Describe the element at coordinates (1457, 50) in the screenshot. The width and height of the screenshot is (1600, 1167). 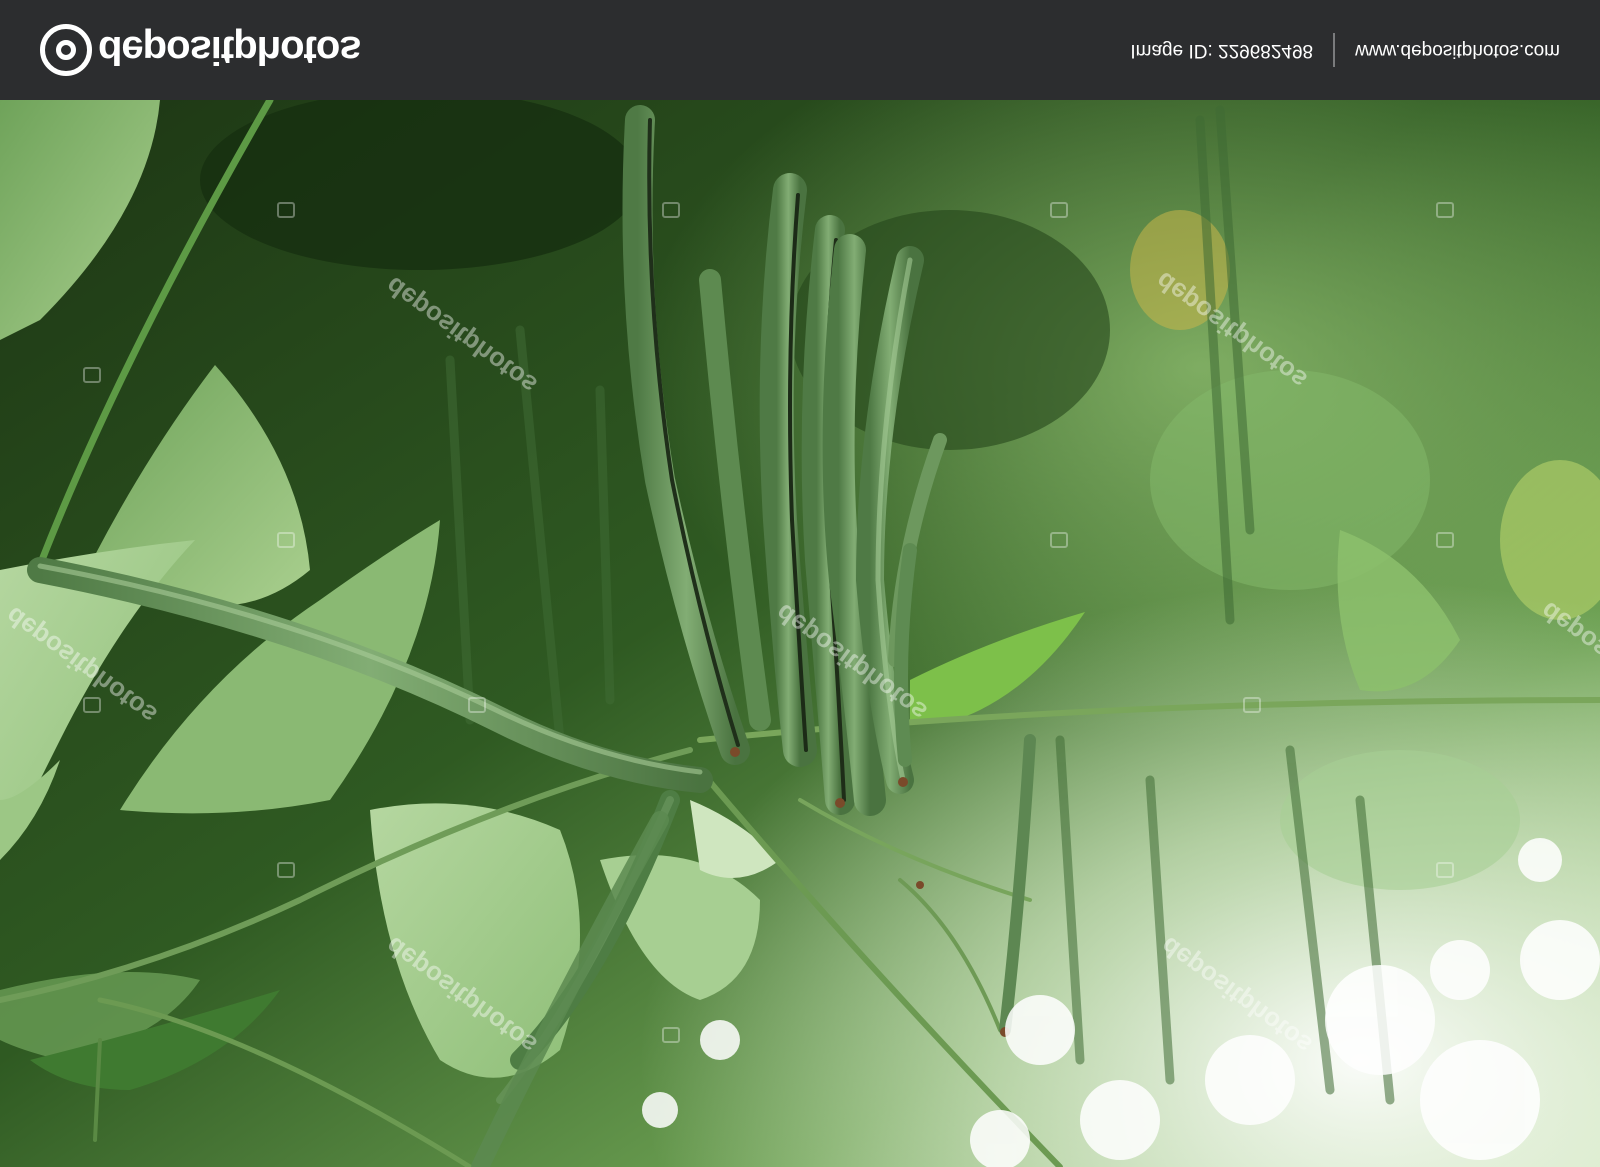
I see `site-url-link: www.depositphotos.com` at that location.